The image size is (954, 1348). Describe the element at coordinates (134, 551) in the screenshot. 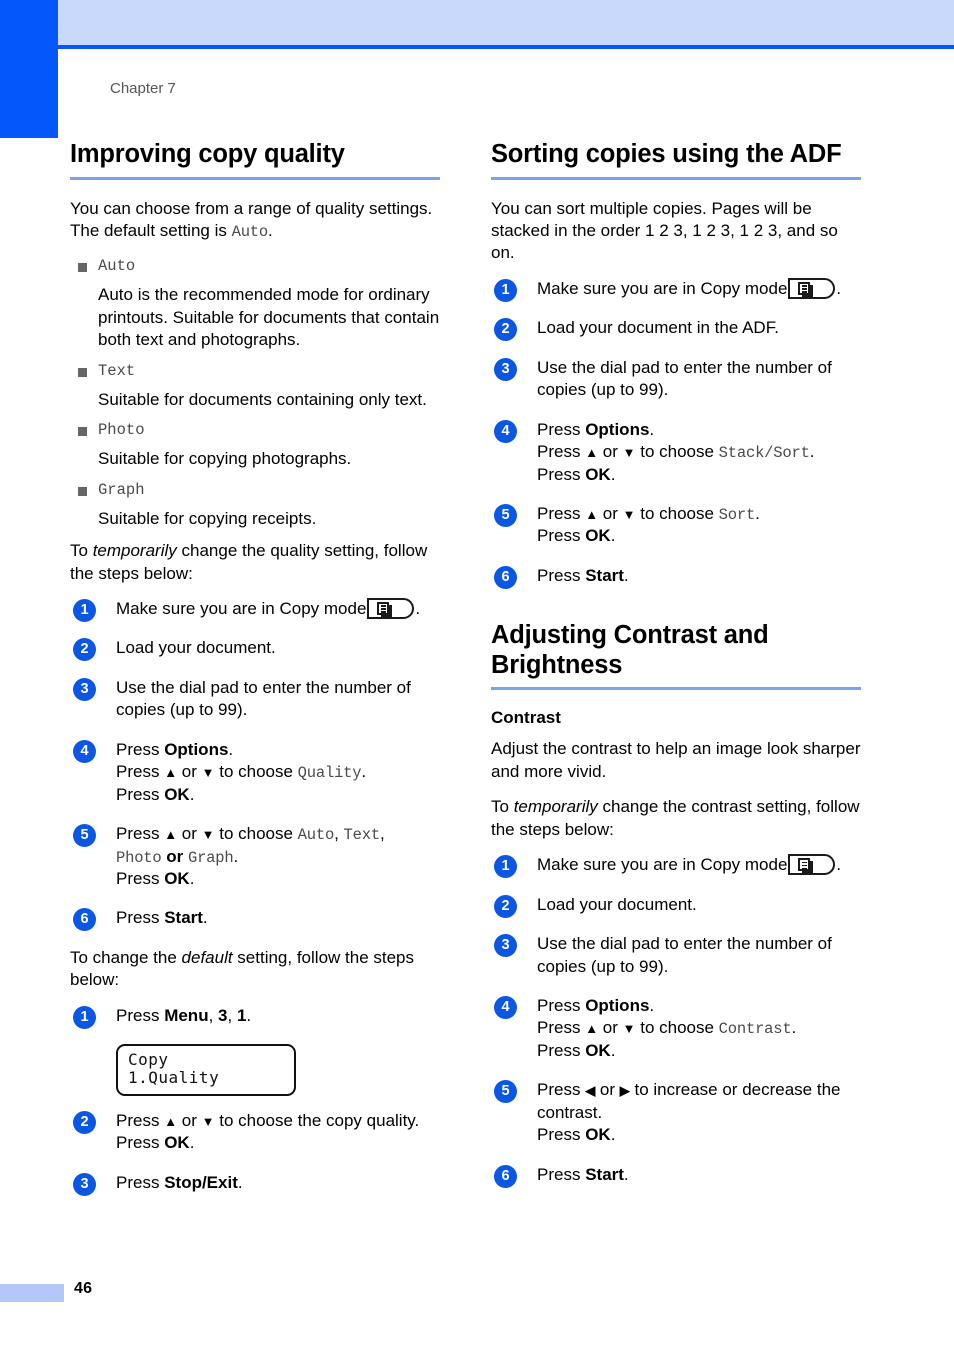

I see `temp-intro-emphasis: temporarily` at that location.